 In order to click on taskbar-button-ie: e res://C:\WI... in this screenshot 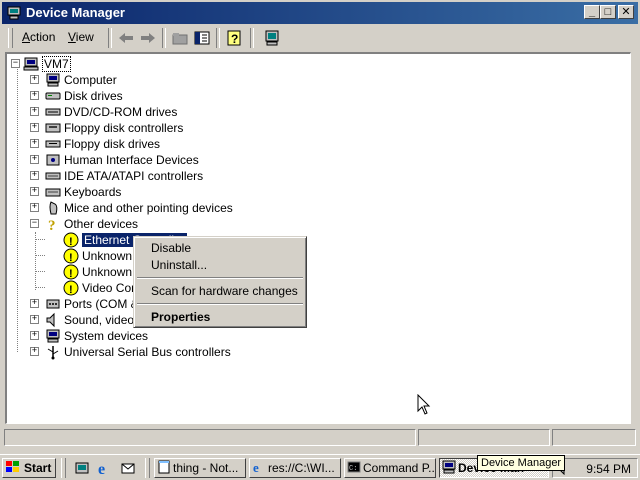, I will do `click(295, 468)`.